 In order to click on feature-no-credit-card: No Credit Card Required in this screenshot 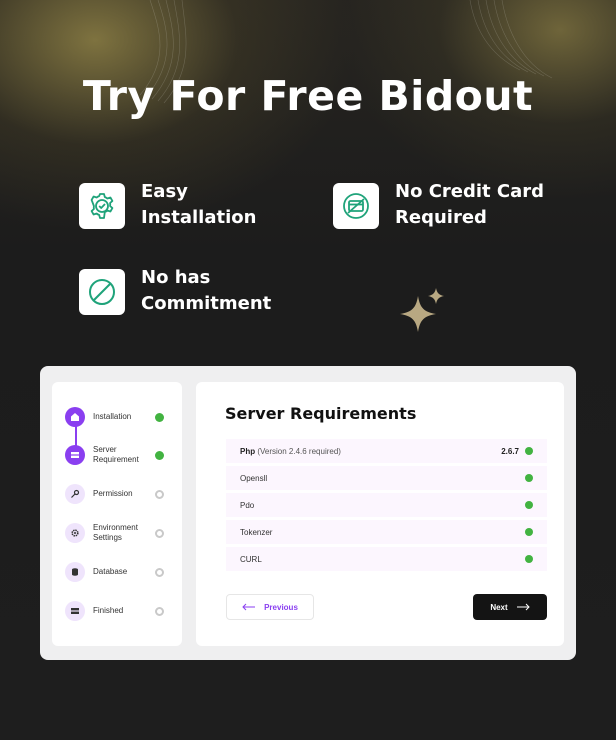, I will do `click(438, 206)`.